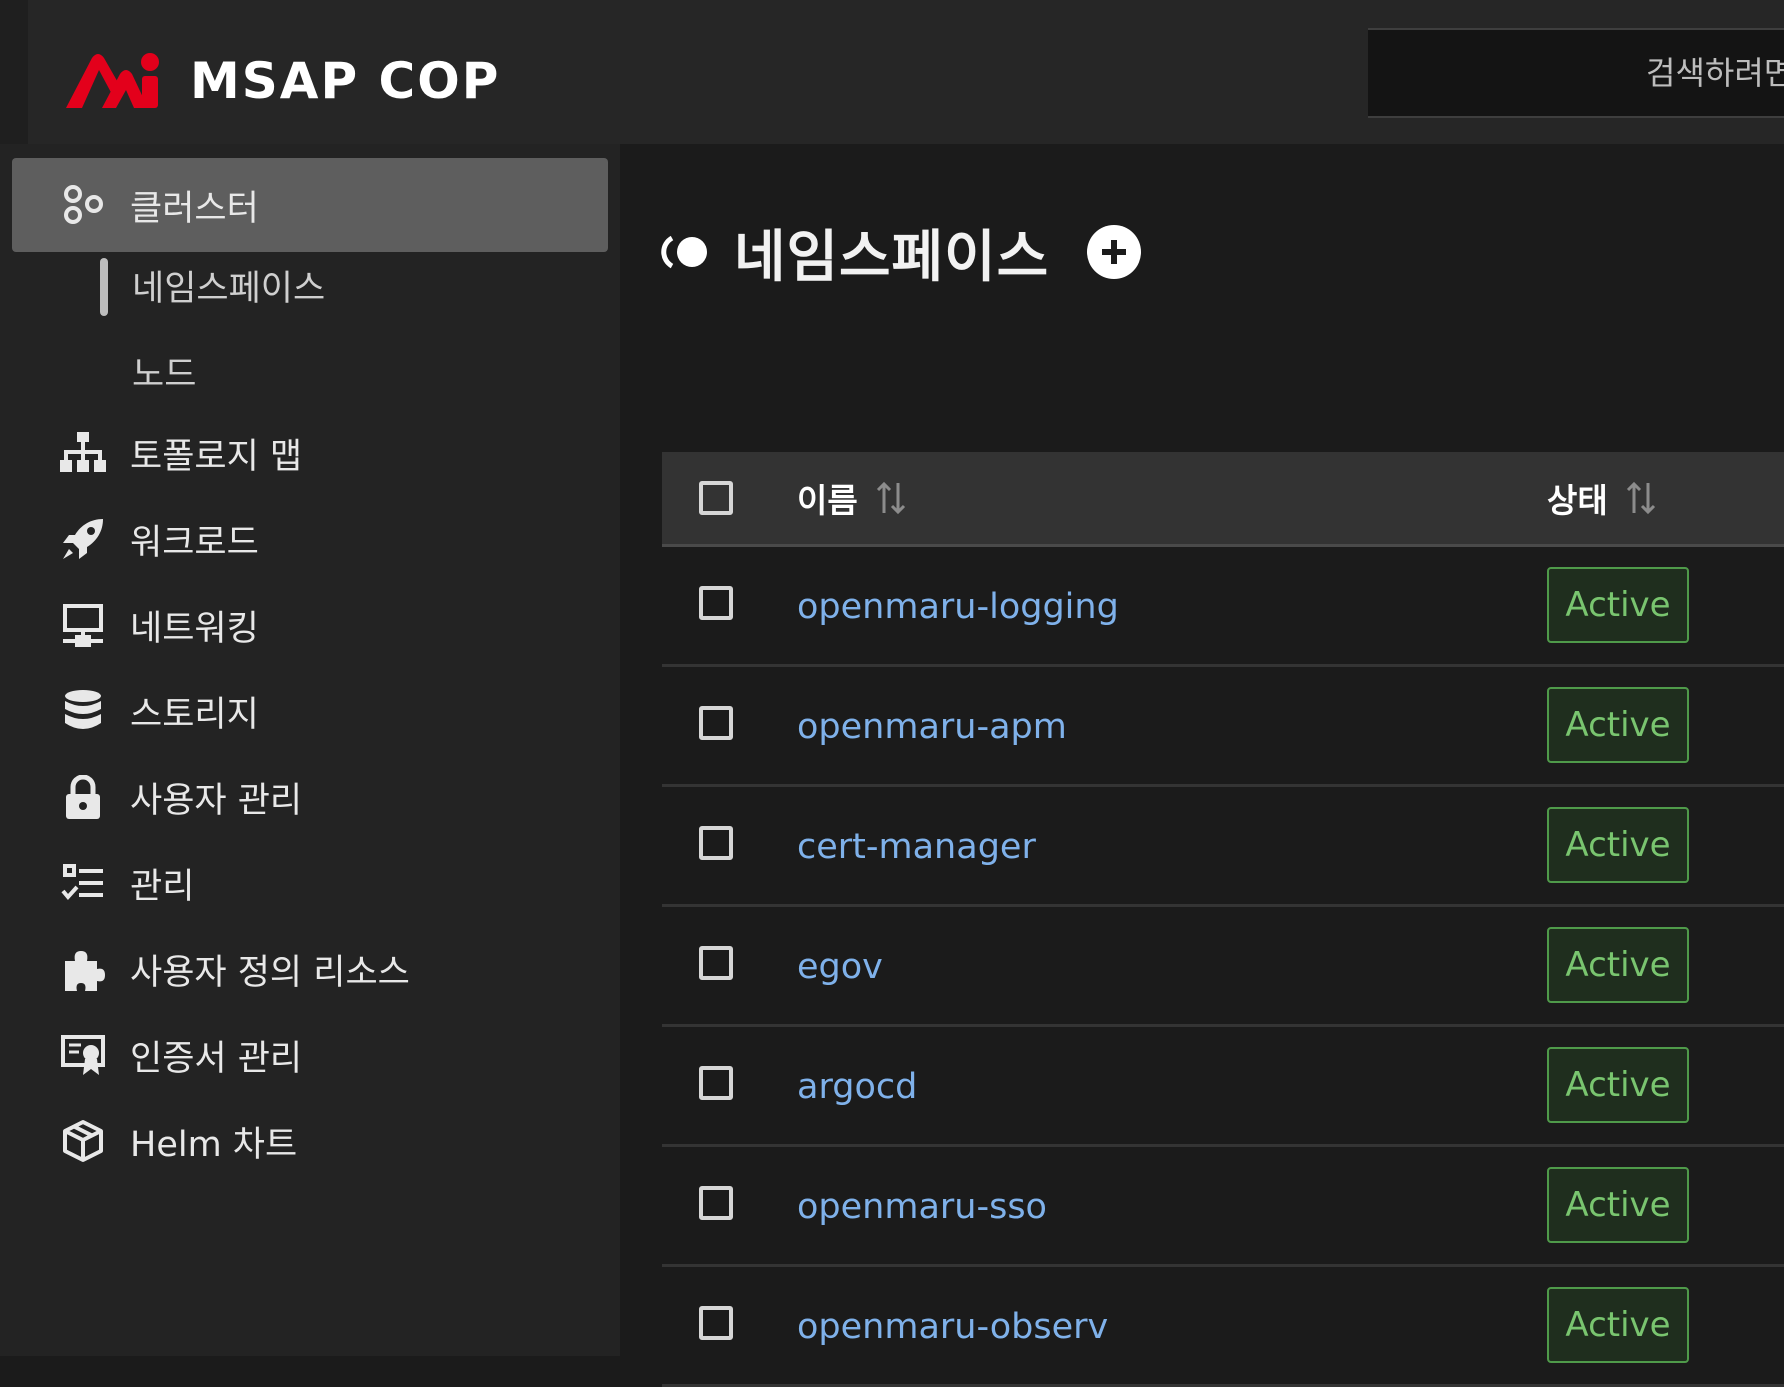 The width and height of the screenshot is (1784, 1387). I want to click on sidebar-item-networking: 네트워킹, so click(310, 625).